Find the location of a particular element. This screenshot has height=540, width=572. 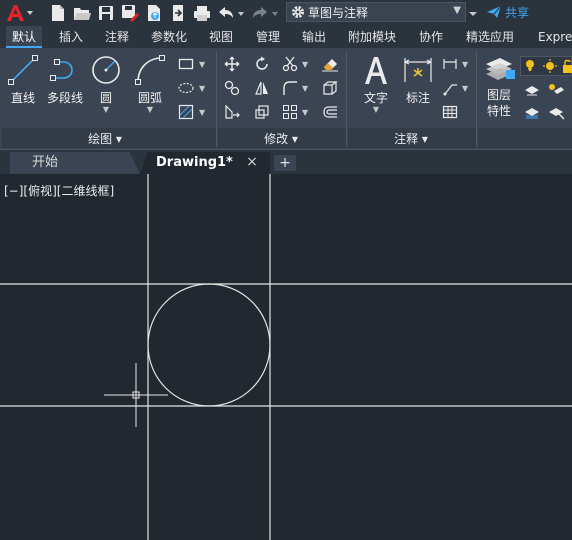

application-menu-button is located at coordinates (19, 13).